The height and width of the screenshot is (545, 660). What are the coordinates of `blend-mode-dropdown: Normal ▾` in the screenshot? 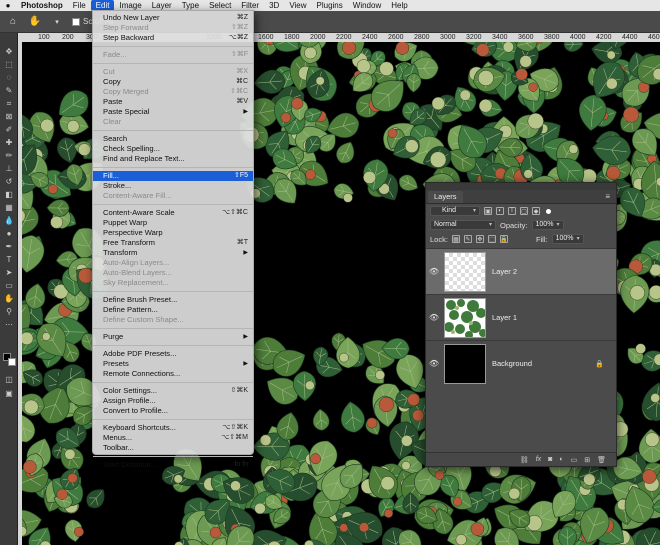 It's located at (463, 225).